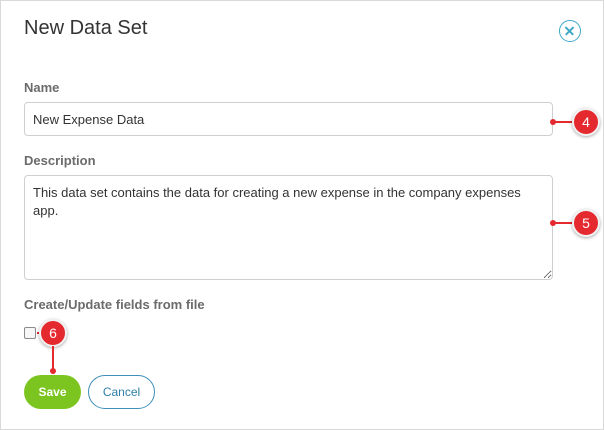 This screenshot has height=430, width=604. I want to click on file-label: Create/Update fields from file, so click(114, 304).